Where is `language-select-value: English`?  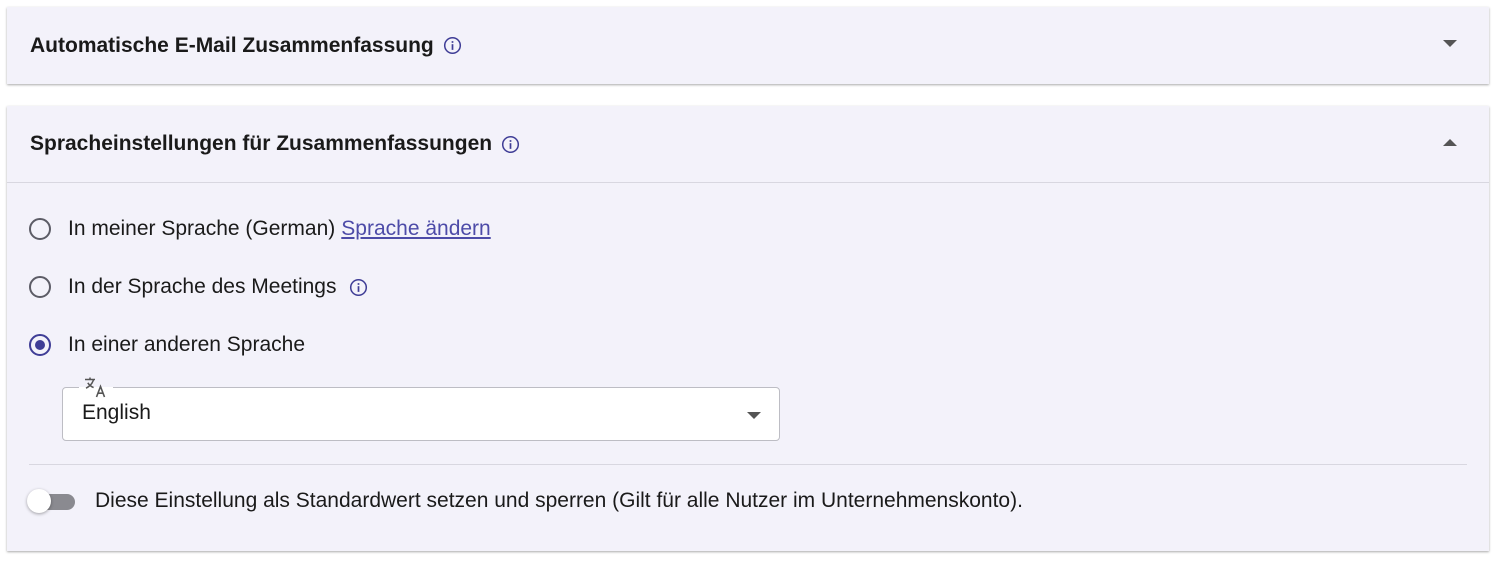 language-select-value: English is located at coordinates (116, 412).